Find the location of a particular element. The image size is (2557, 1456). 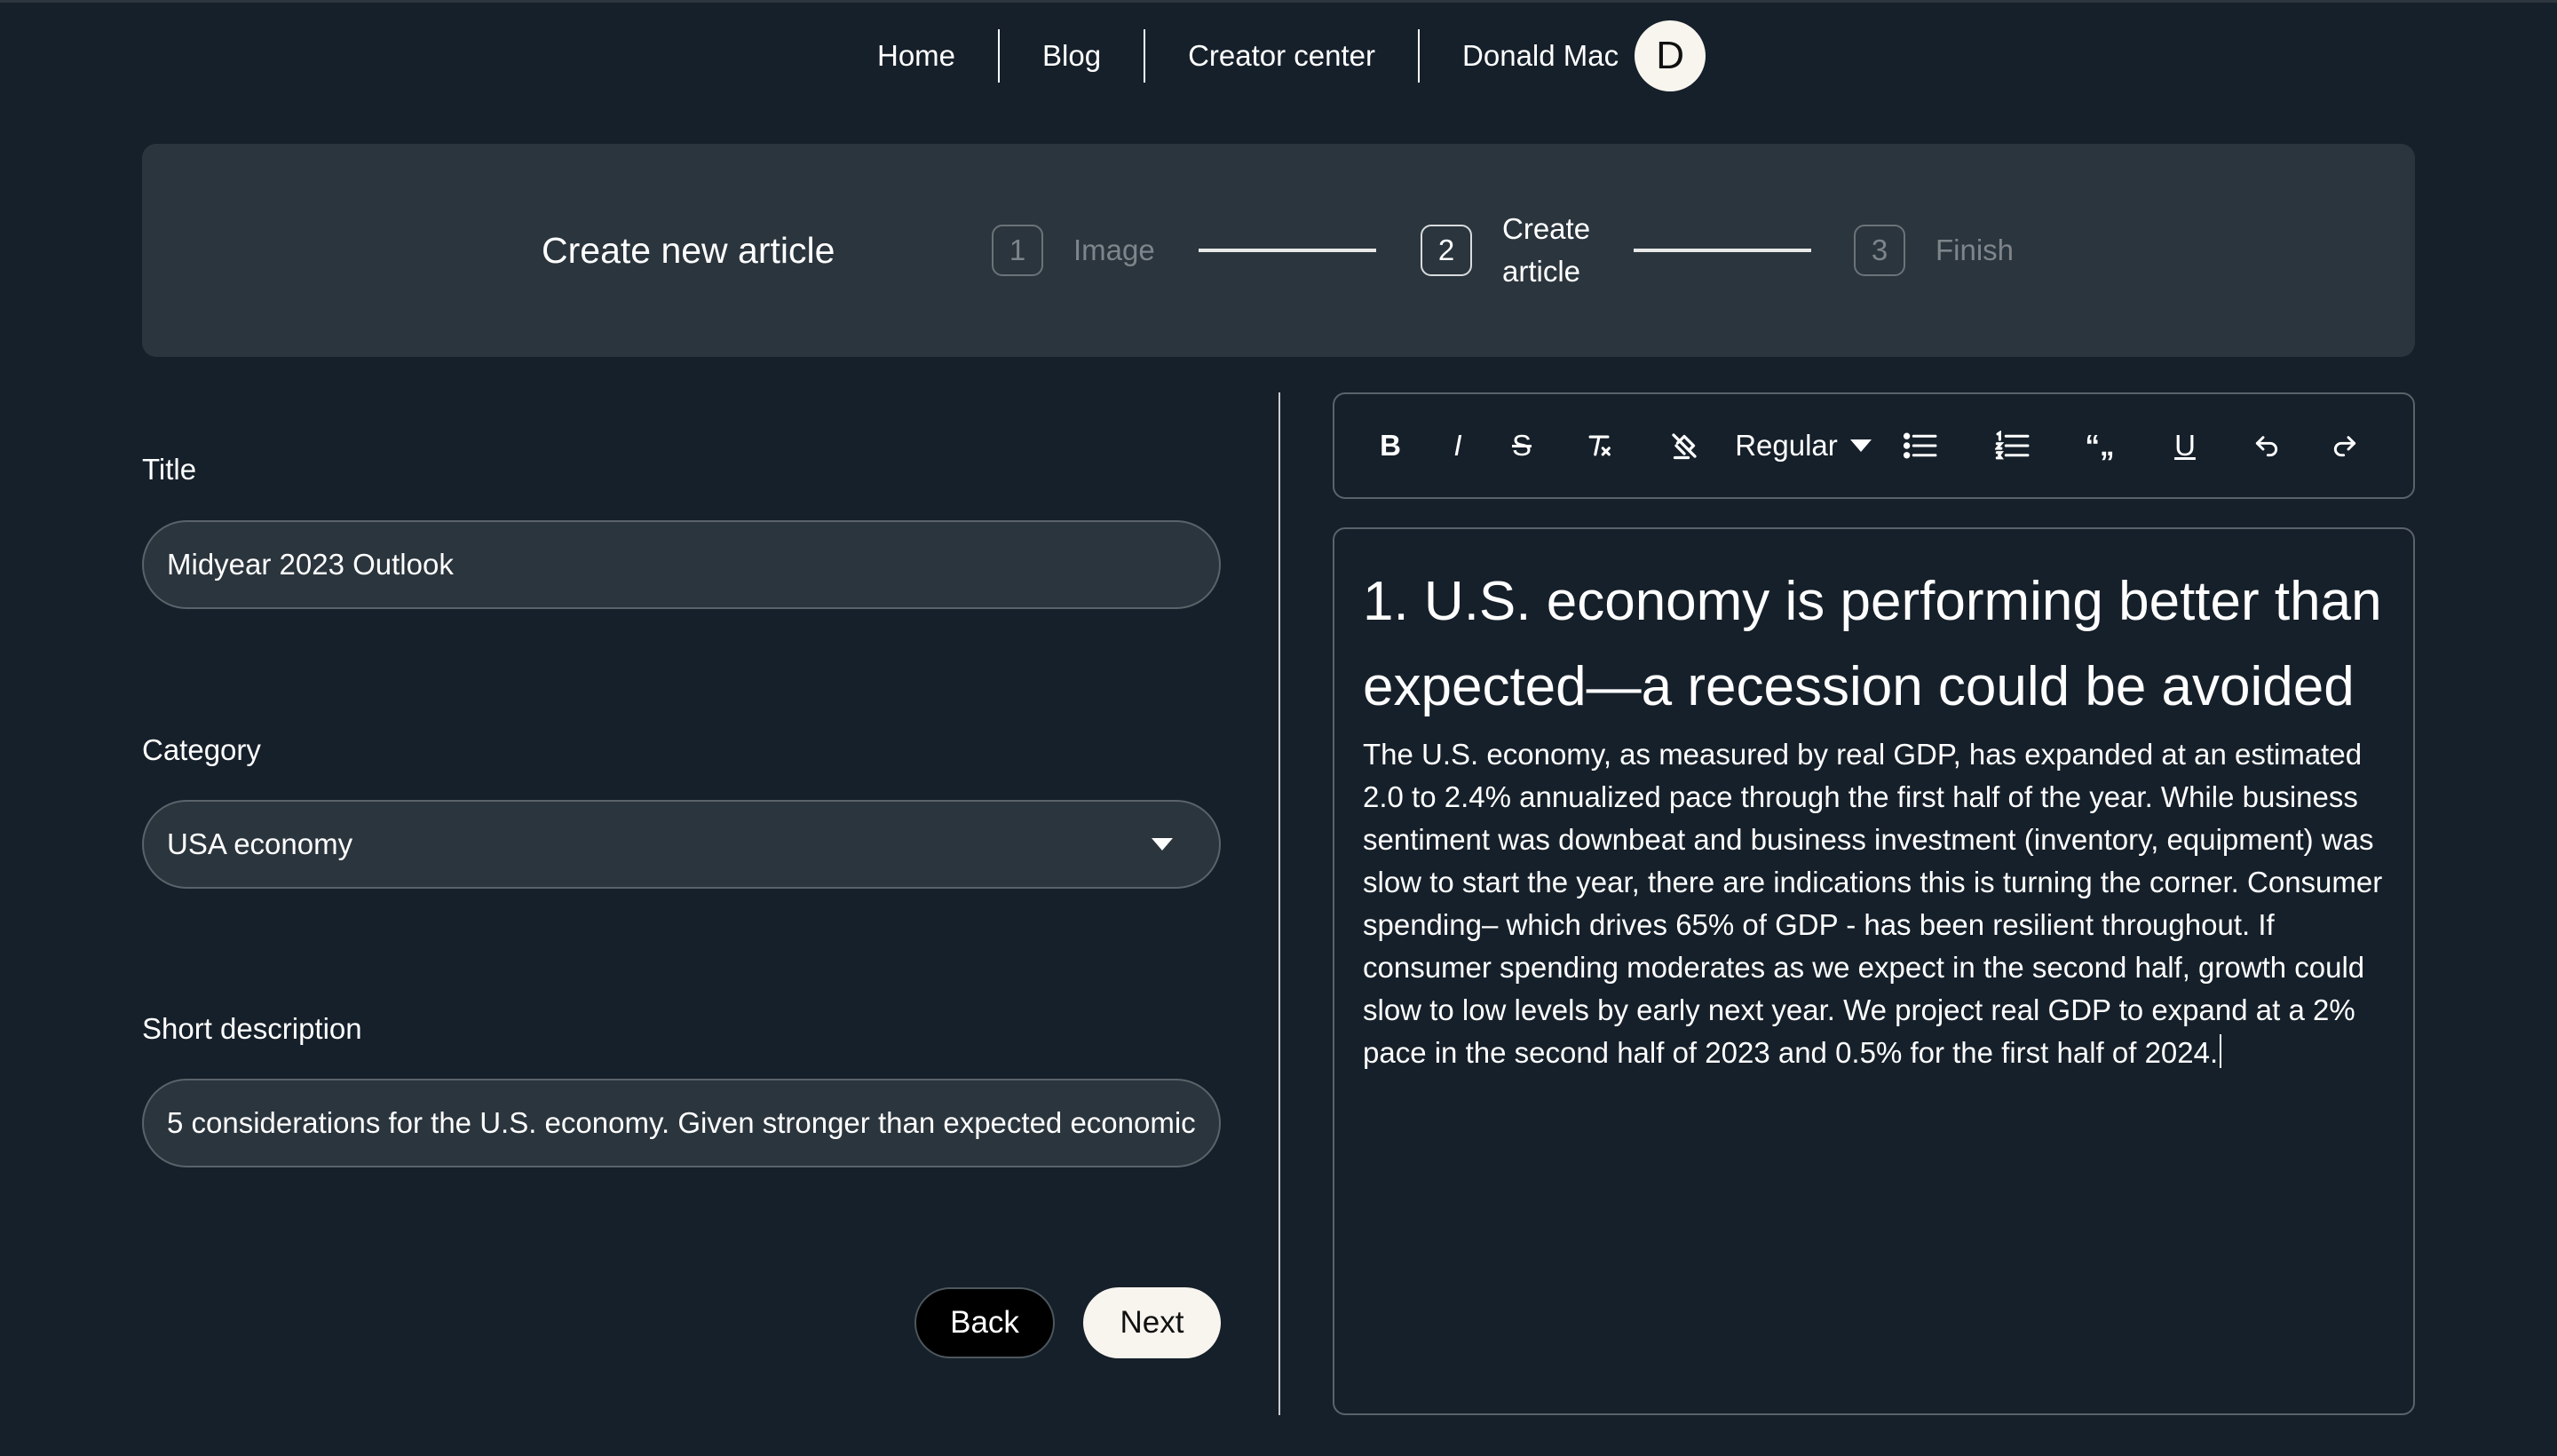

step-number: 3 is located at coordinates (1879, 250).